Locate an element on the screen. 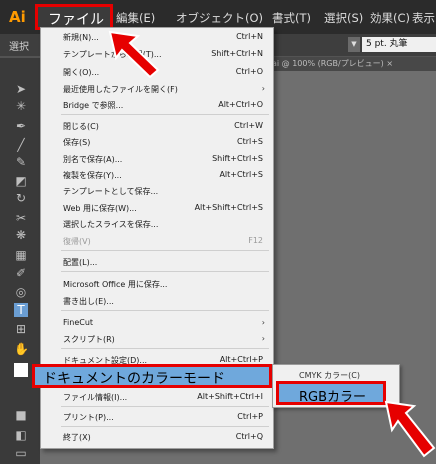  eyedropper-icon: ✐ is located at coordinates (21, 273).